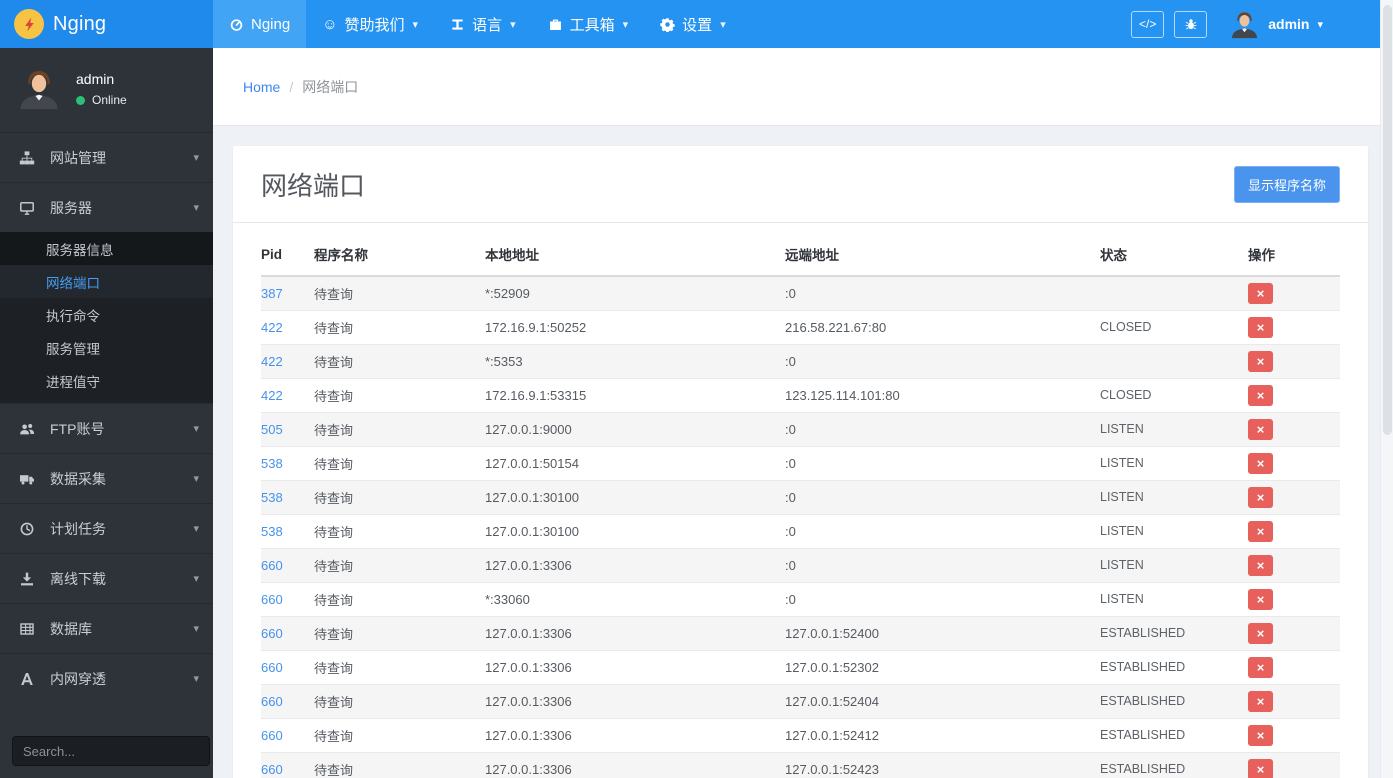 The image size is (1393, 778). I want to click on debug-button, so click(1191, 24).